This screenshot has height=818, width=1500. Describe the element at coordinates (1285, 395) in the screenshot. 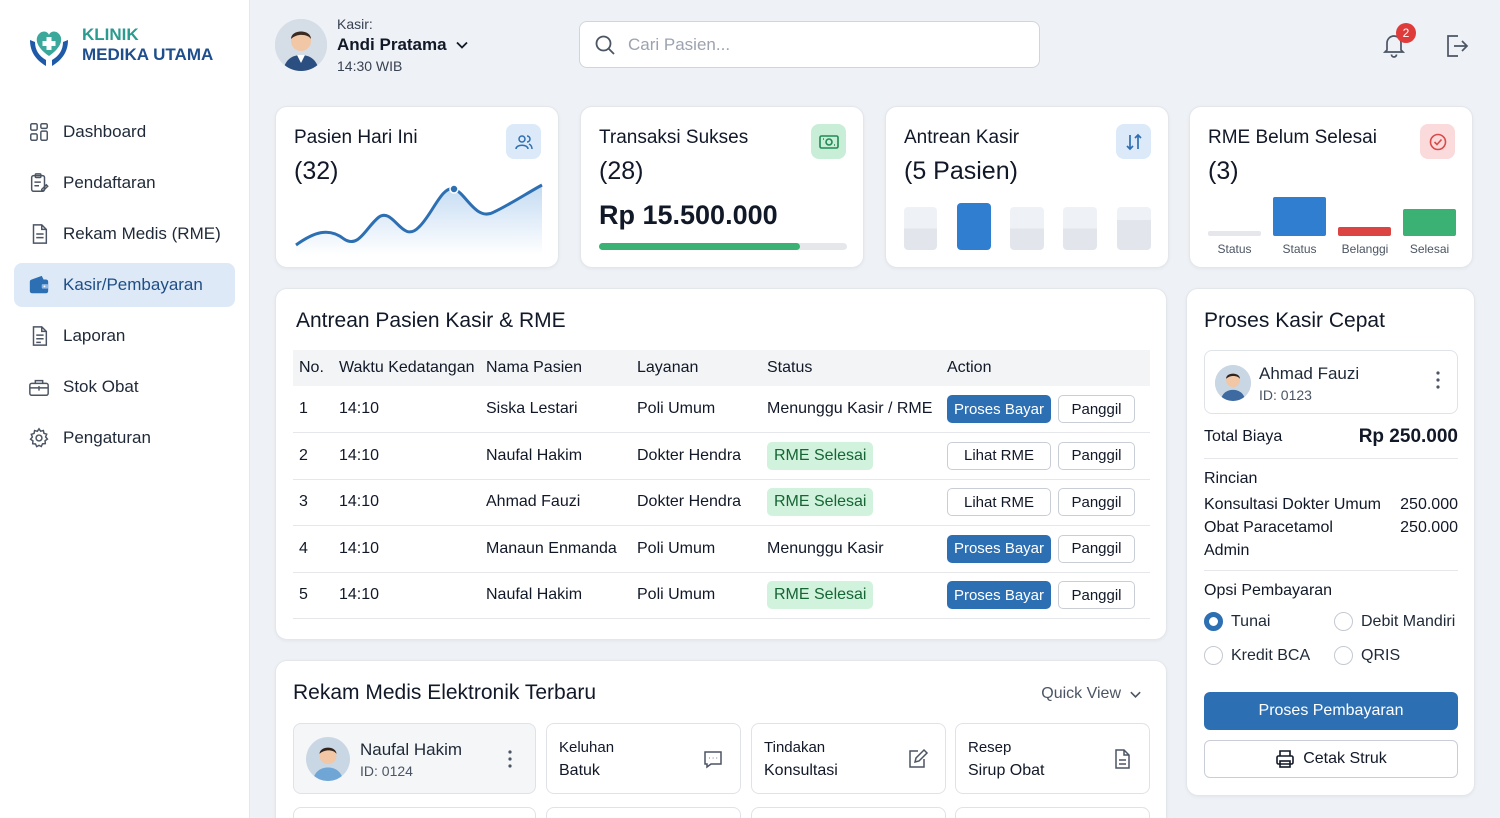

I see `checkout-patient-id: ID: 0123` at that location.